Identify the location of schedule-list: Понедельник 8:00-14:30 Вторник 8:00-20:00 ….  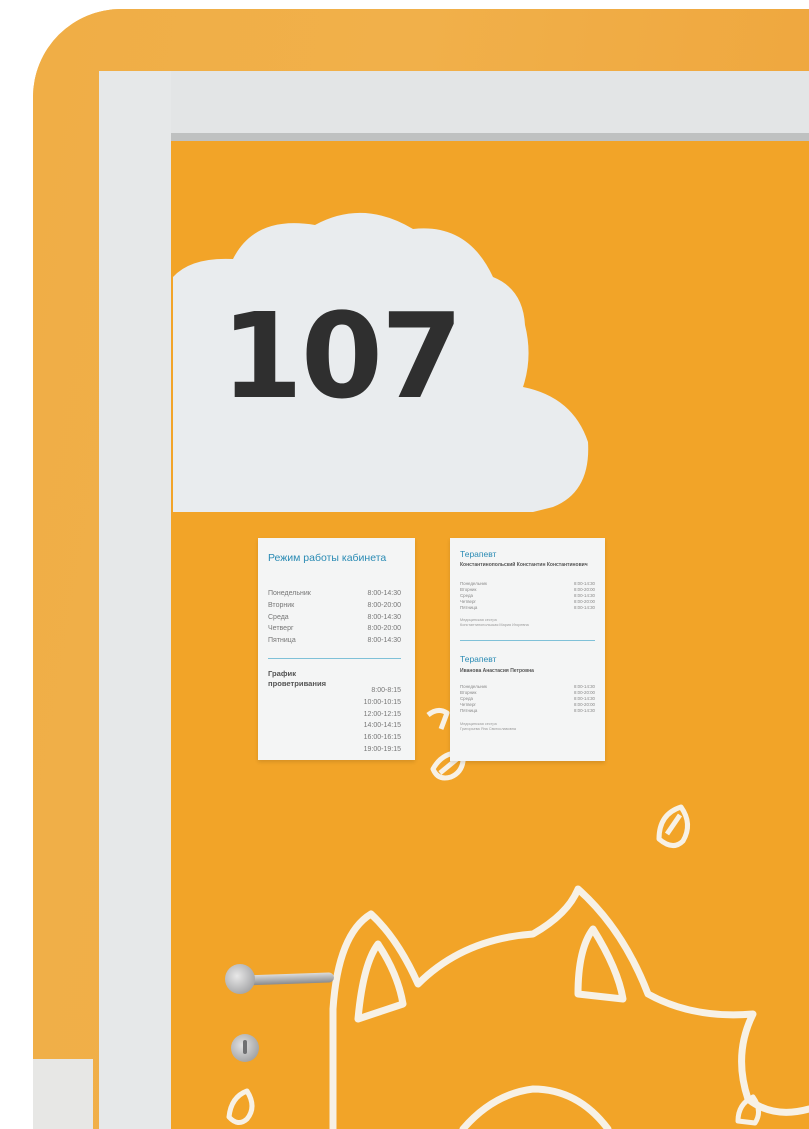
(334, 617).